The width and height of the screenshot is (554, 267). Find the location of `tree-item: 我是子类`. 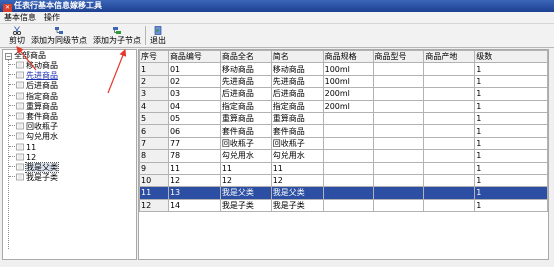

tree-item: 我是子类 is located at coordinates (33, 178).